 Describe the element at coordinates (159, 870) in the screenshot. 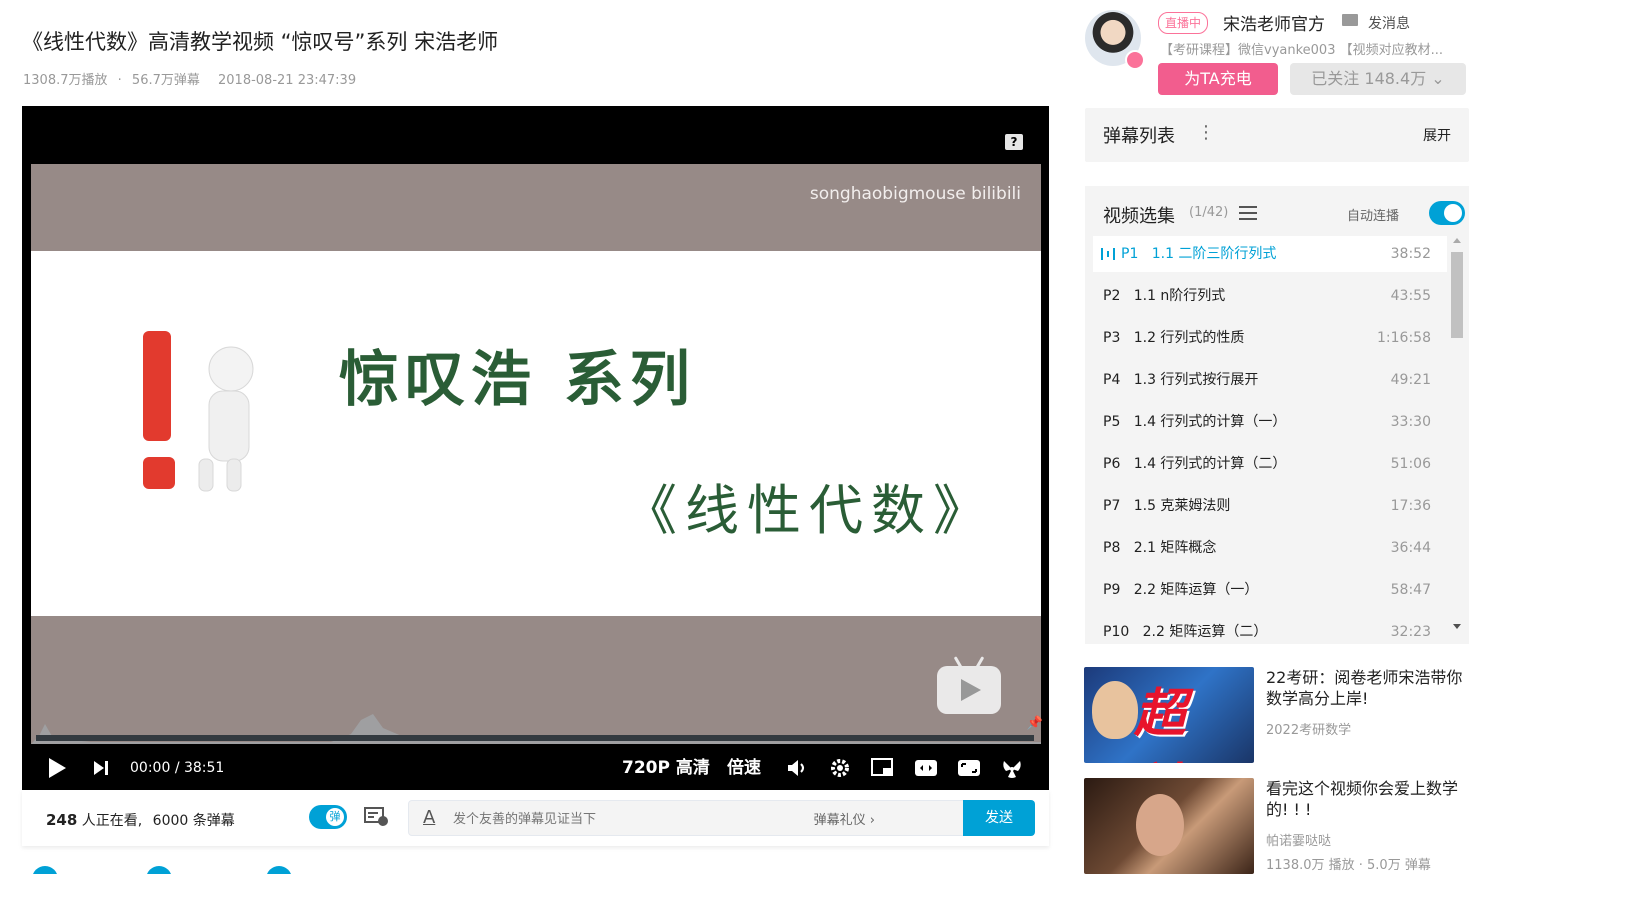

I see `coin-icon` at that location.